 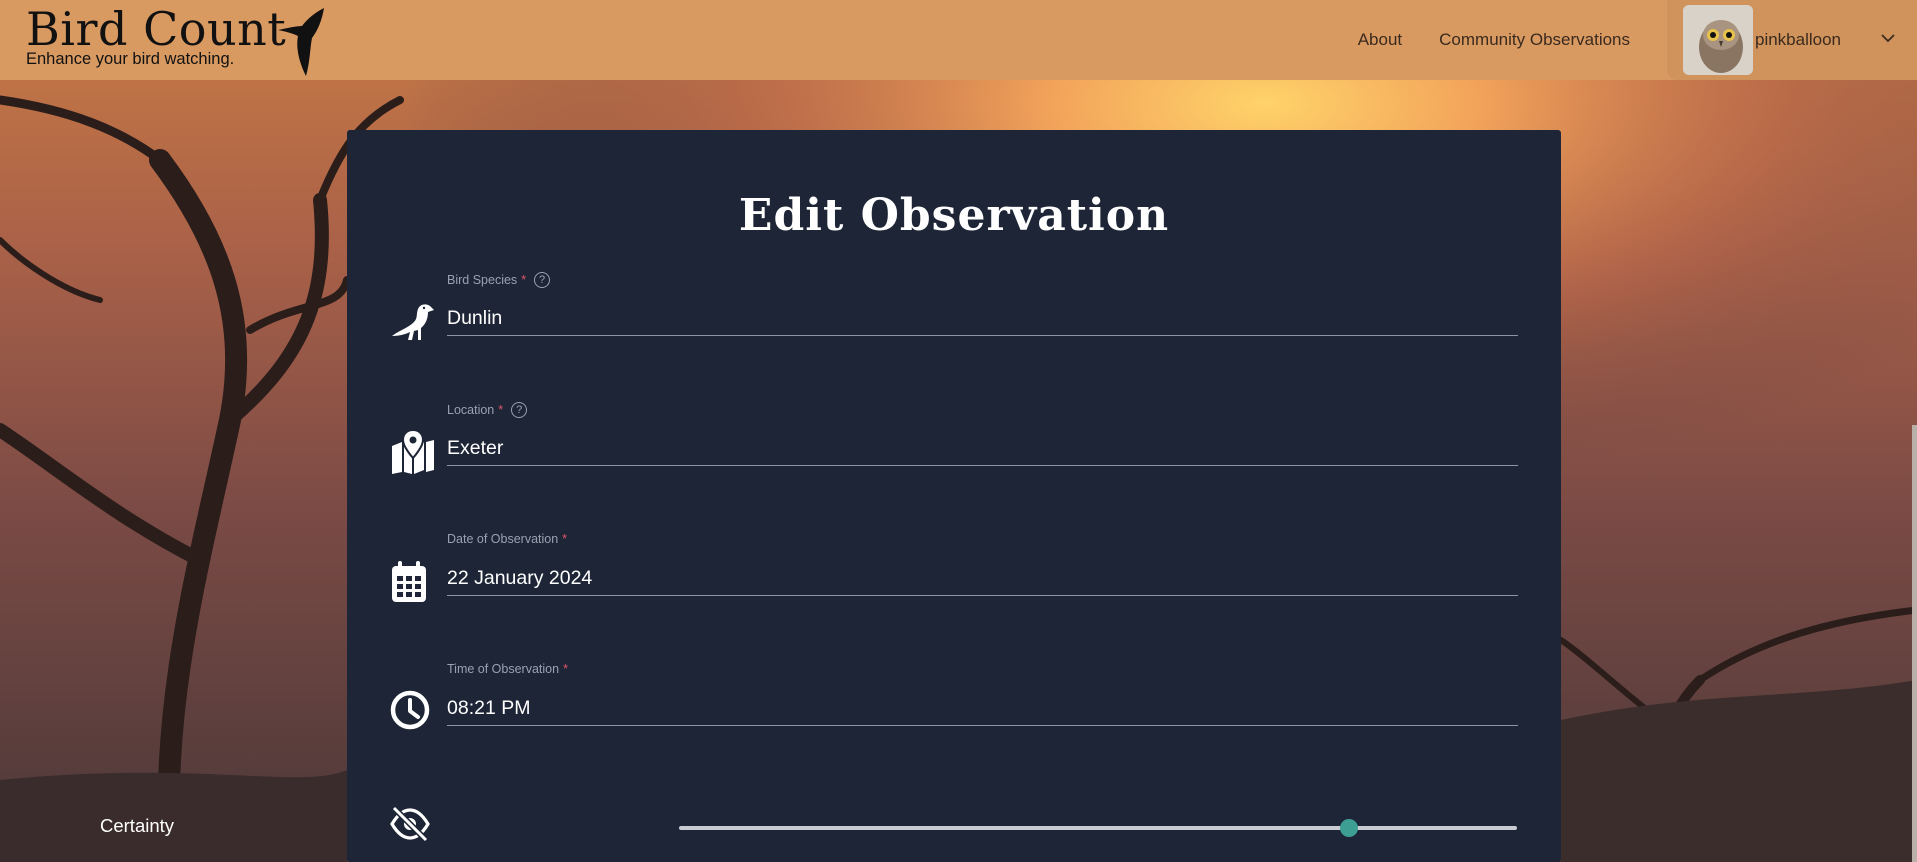 What do you see at coordinates (1914, 643) in the screenshot?
I see `scrollbar-thumb` at bounding box center [1914, 643].